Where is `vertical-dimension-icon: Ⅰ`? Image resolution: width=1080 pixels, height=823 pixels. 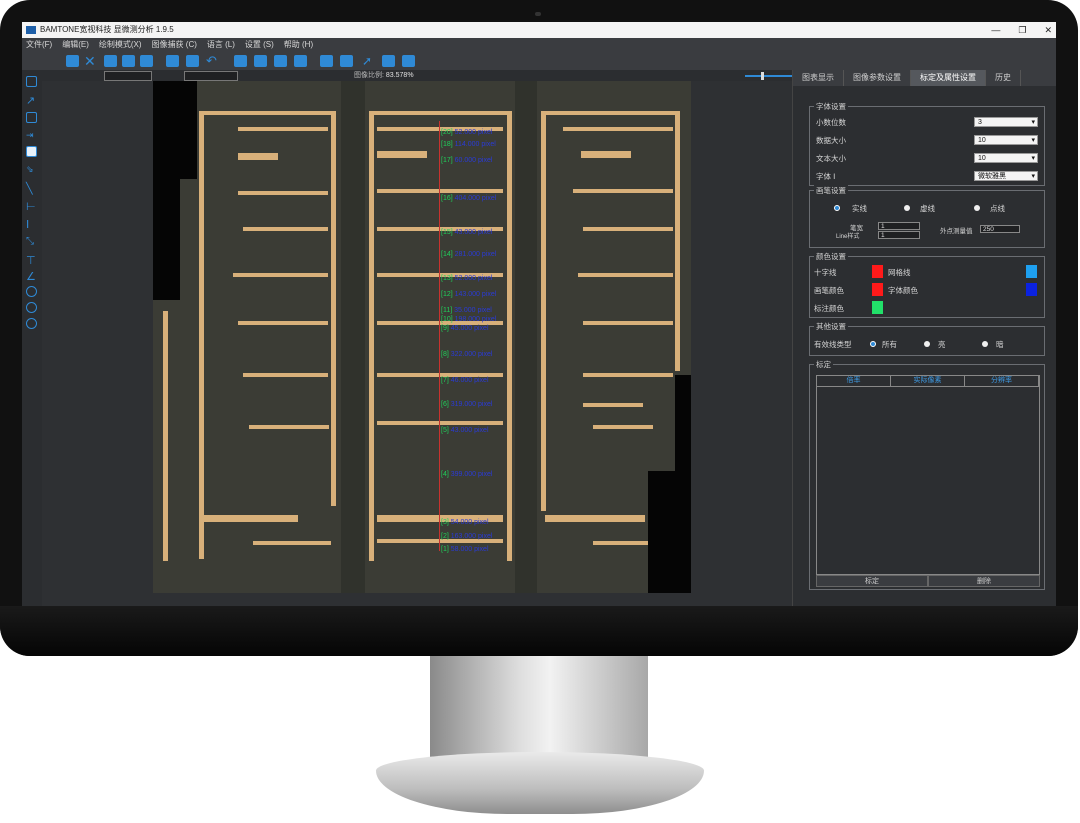
vertical-dimension-icon: Ⅰ is located at coordinates (31, 224).